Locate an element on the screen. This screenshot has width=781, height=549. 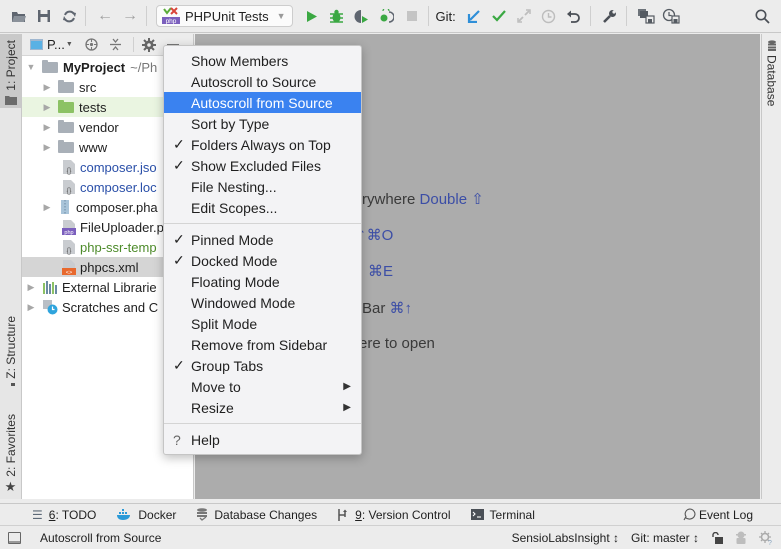
menu-item-help: ? Help is located at coordinates (262, 439).